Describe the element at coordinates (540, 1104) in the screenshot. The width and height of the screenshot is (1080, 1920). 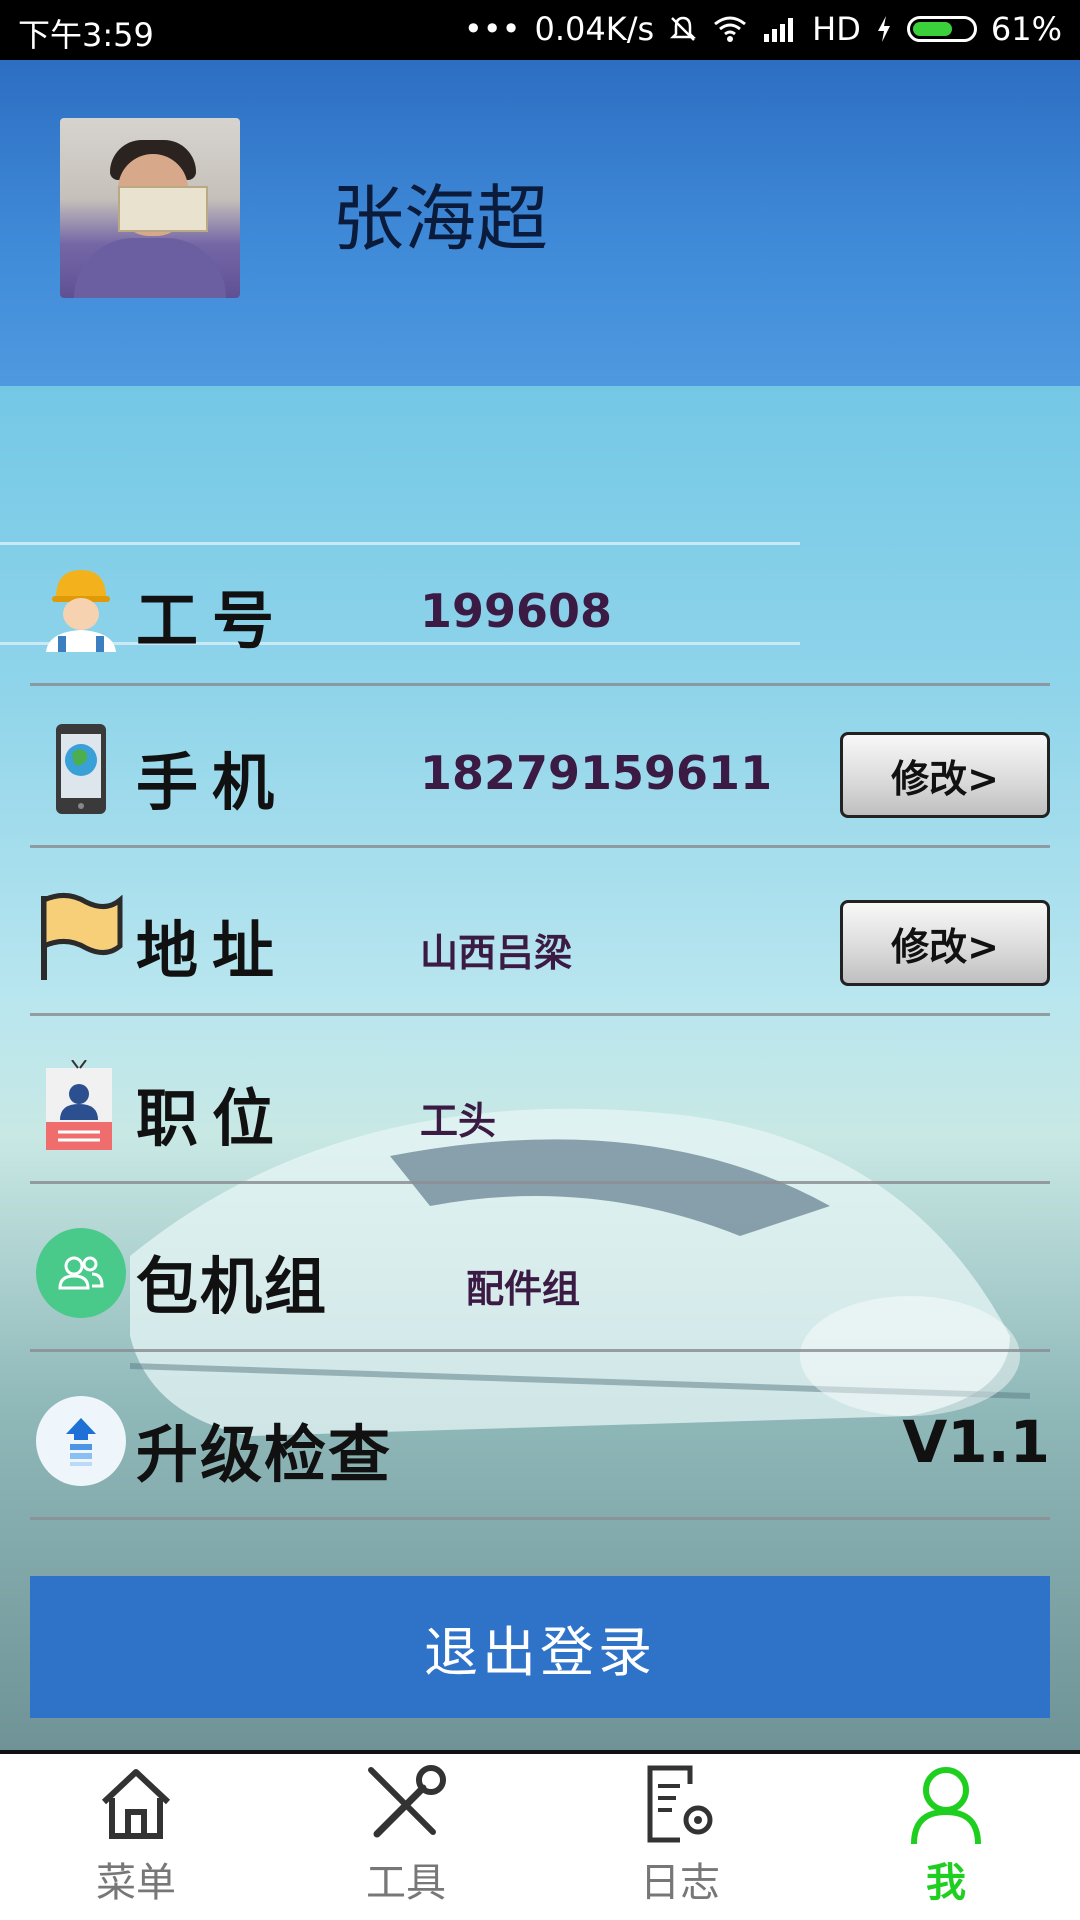
I see `row-position: 职位 工头` at that location.